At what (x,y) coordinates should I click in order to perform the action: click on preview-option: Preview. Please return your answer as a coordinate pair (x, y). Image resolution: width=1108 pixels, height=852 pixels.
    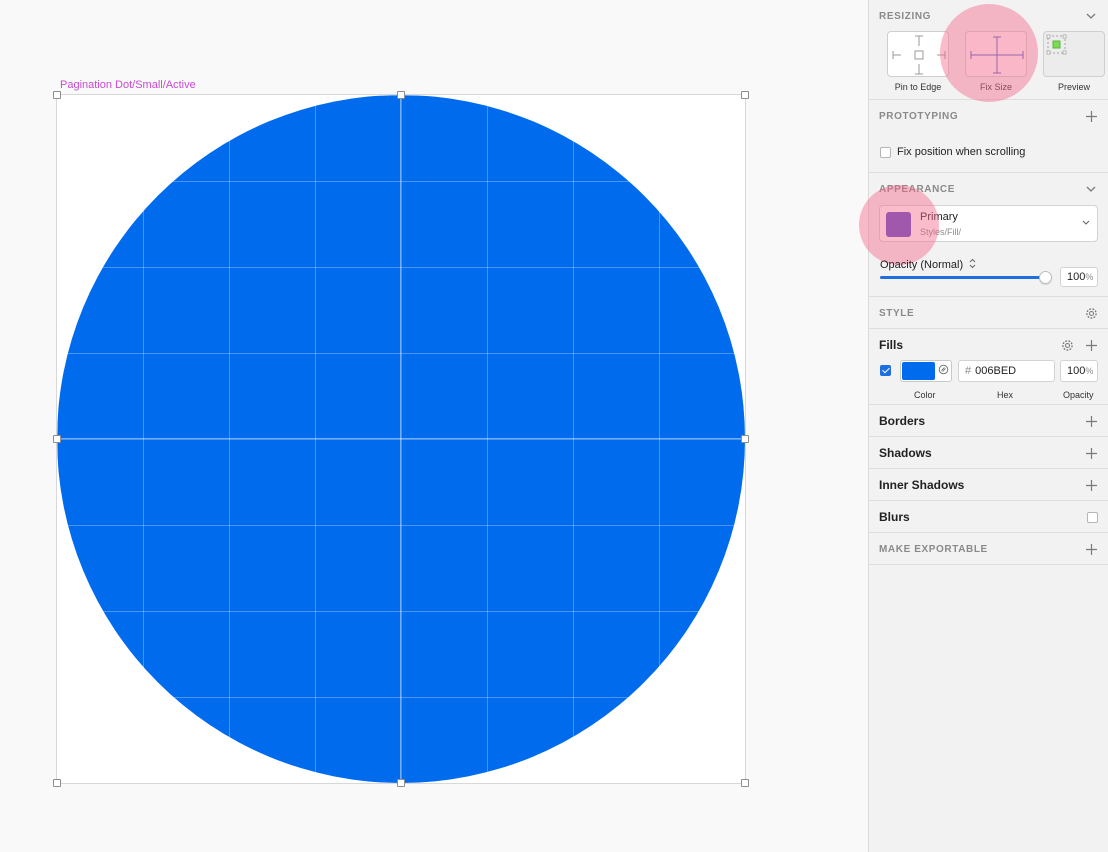
    Looking at the image, I should click on (1071, 61).